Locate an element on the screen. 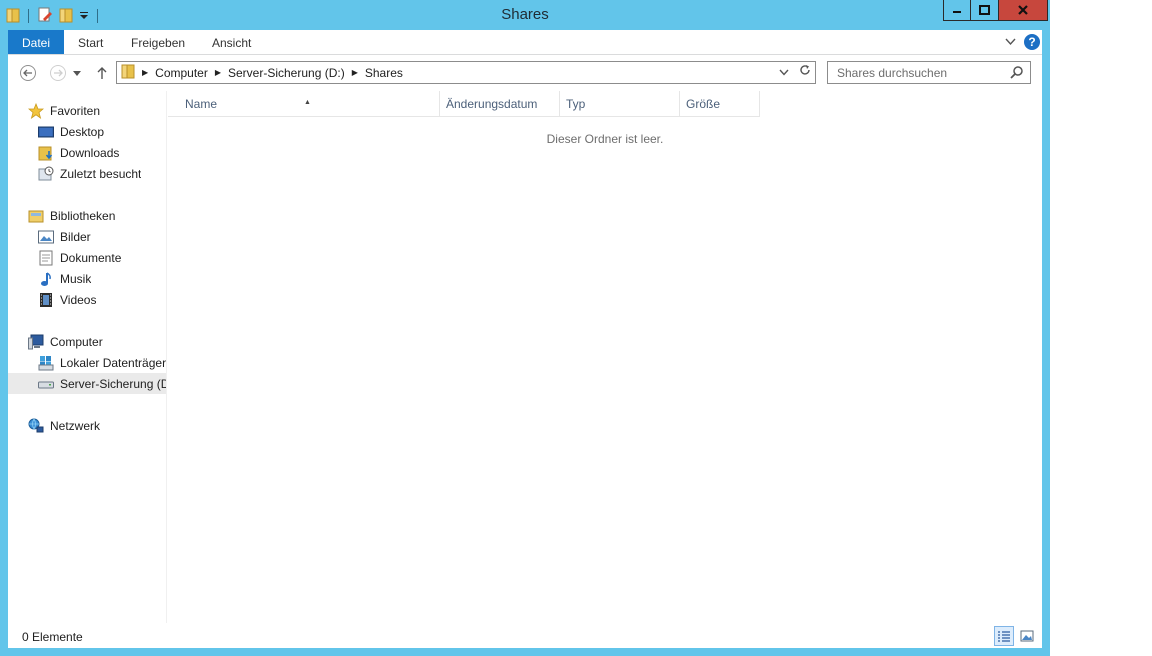  column-name-label: Name is located at coordinates (201, 104).